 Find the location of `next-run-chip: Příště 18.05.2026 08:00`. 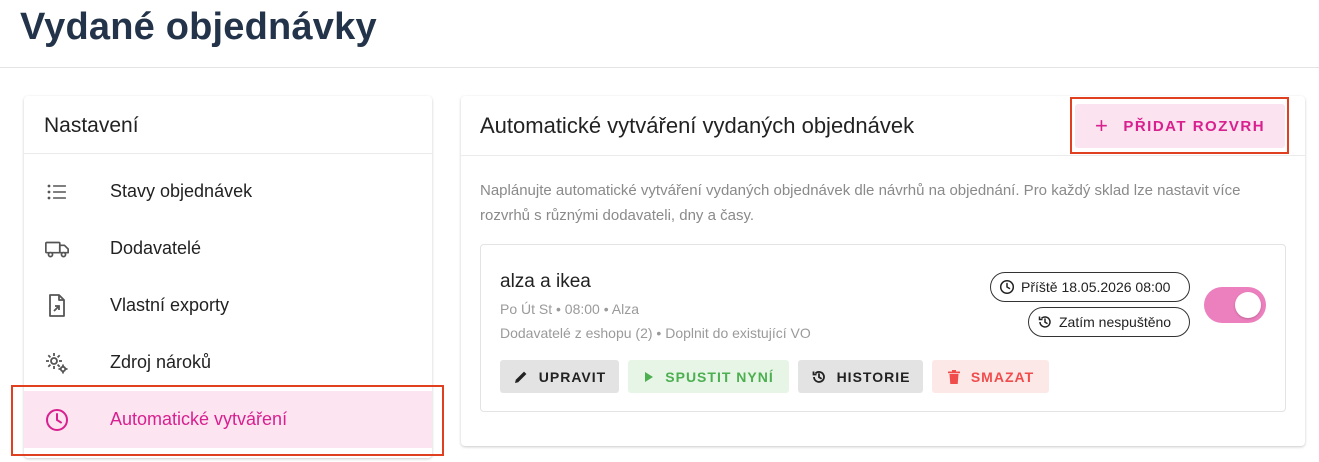

next-run-chip: Příště 18.05.2026 08:00 is located at coordinates (1090, 287).